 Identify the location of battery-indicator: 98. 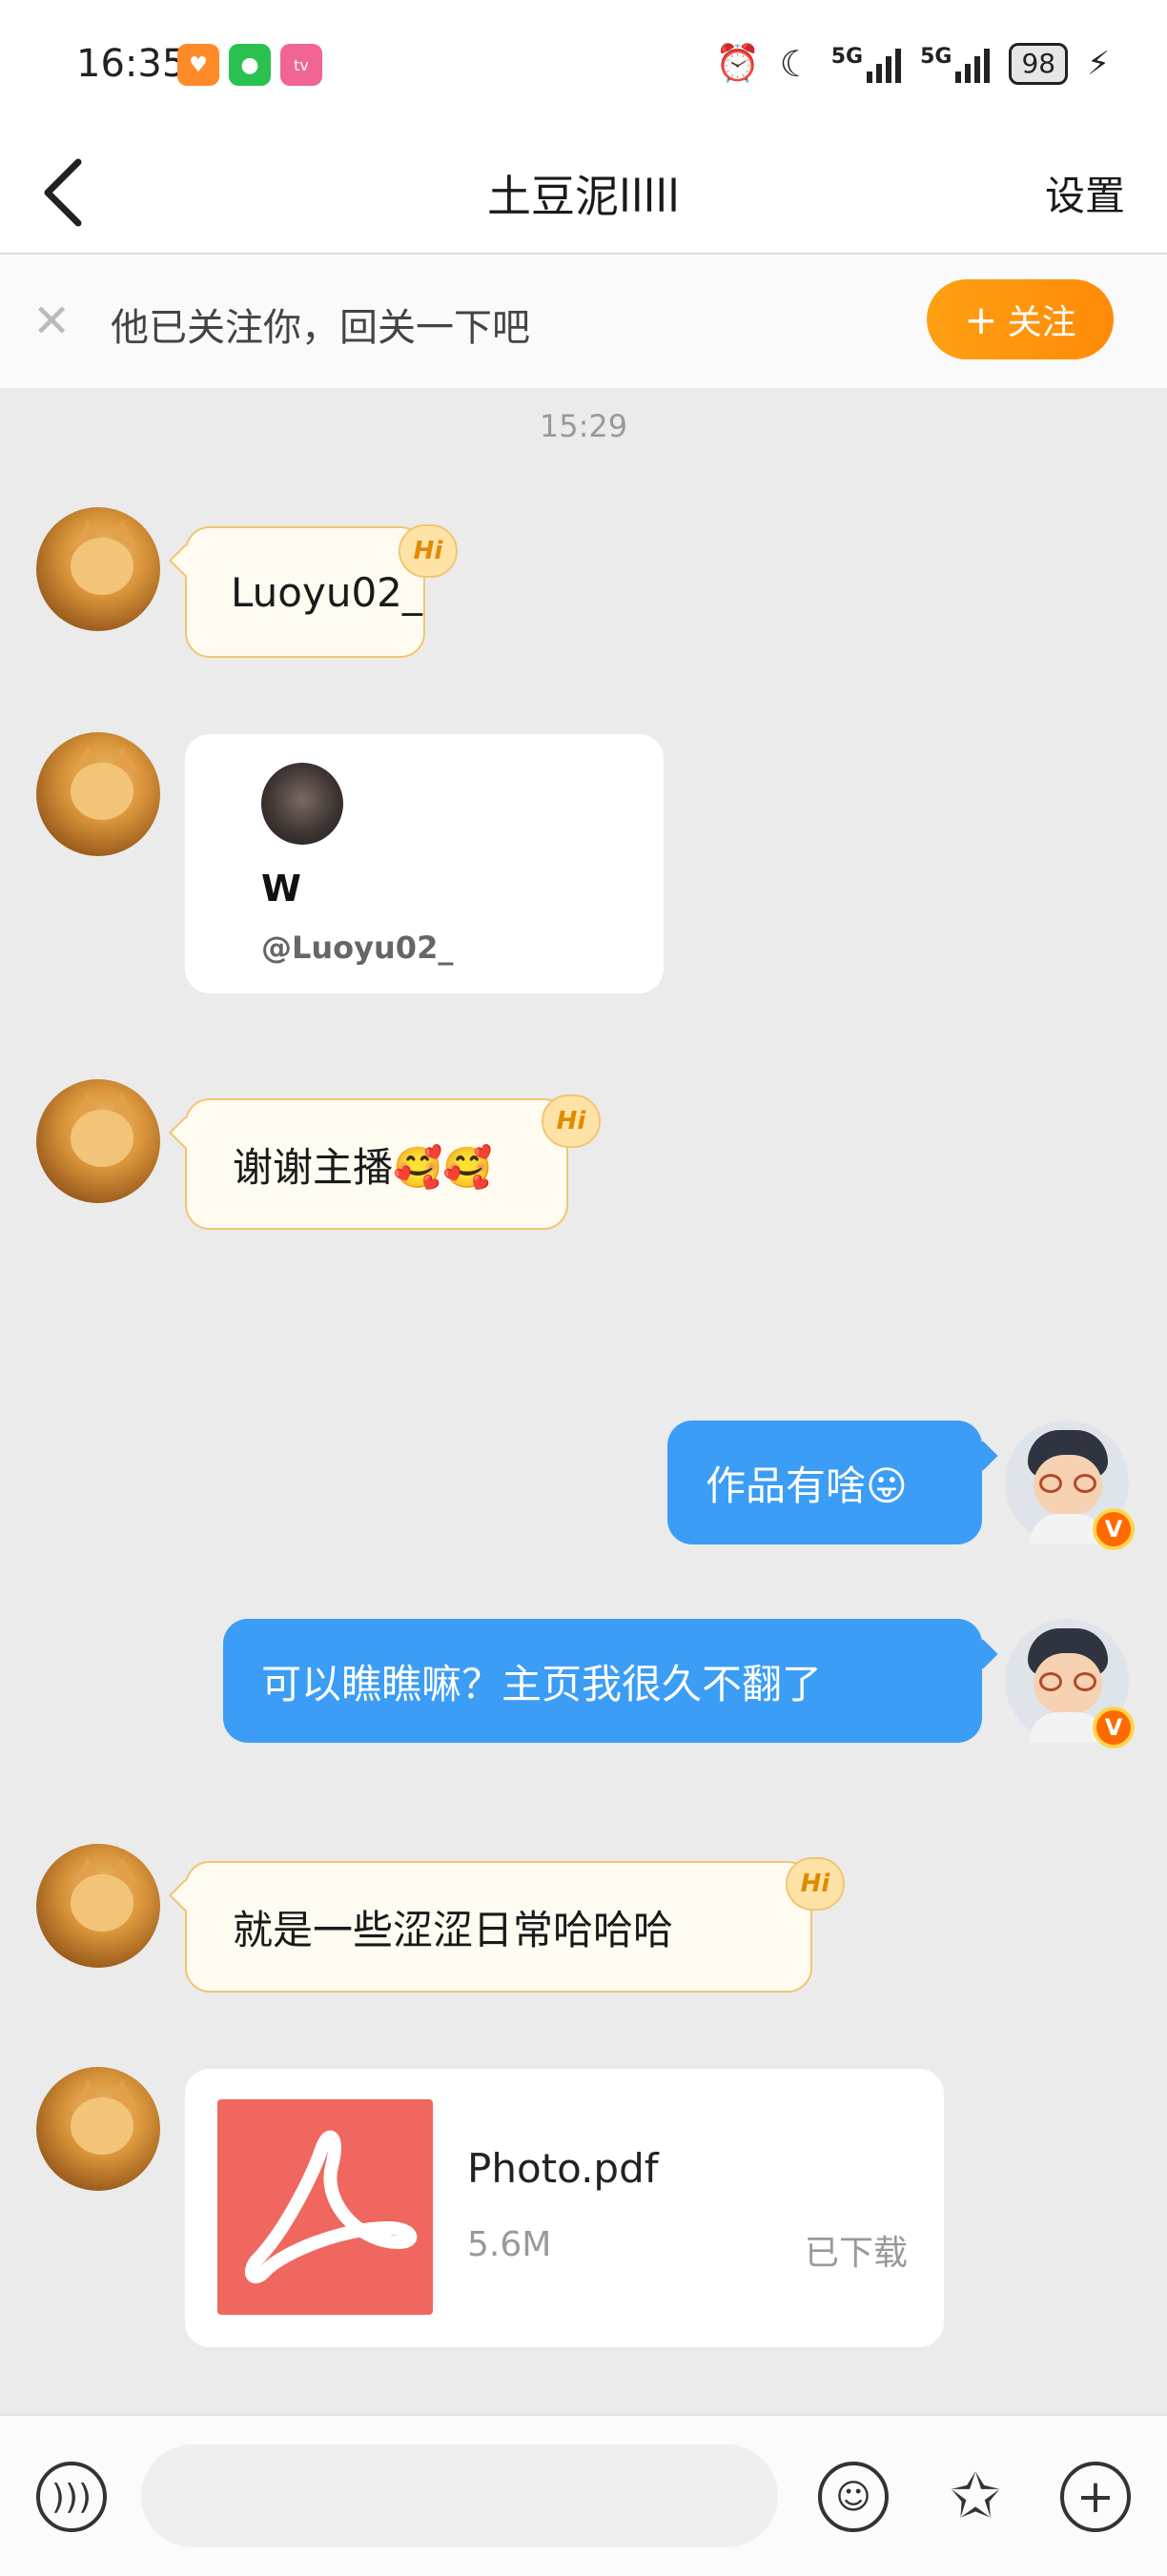
(1039, 64).